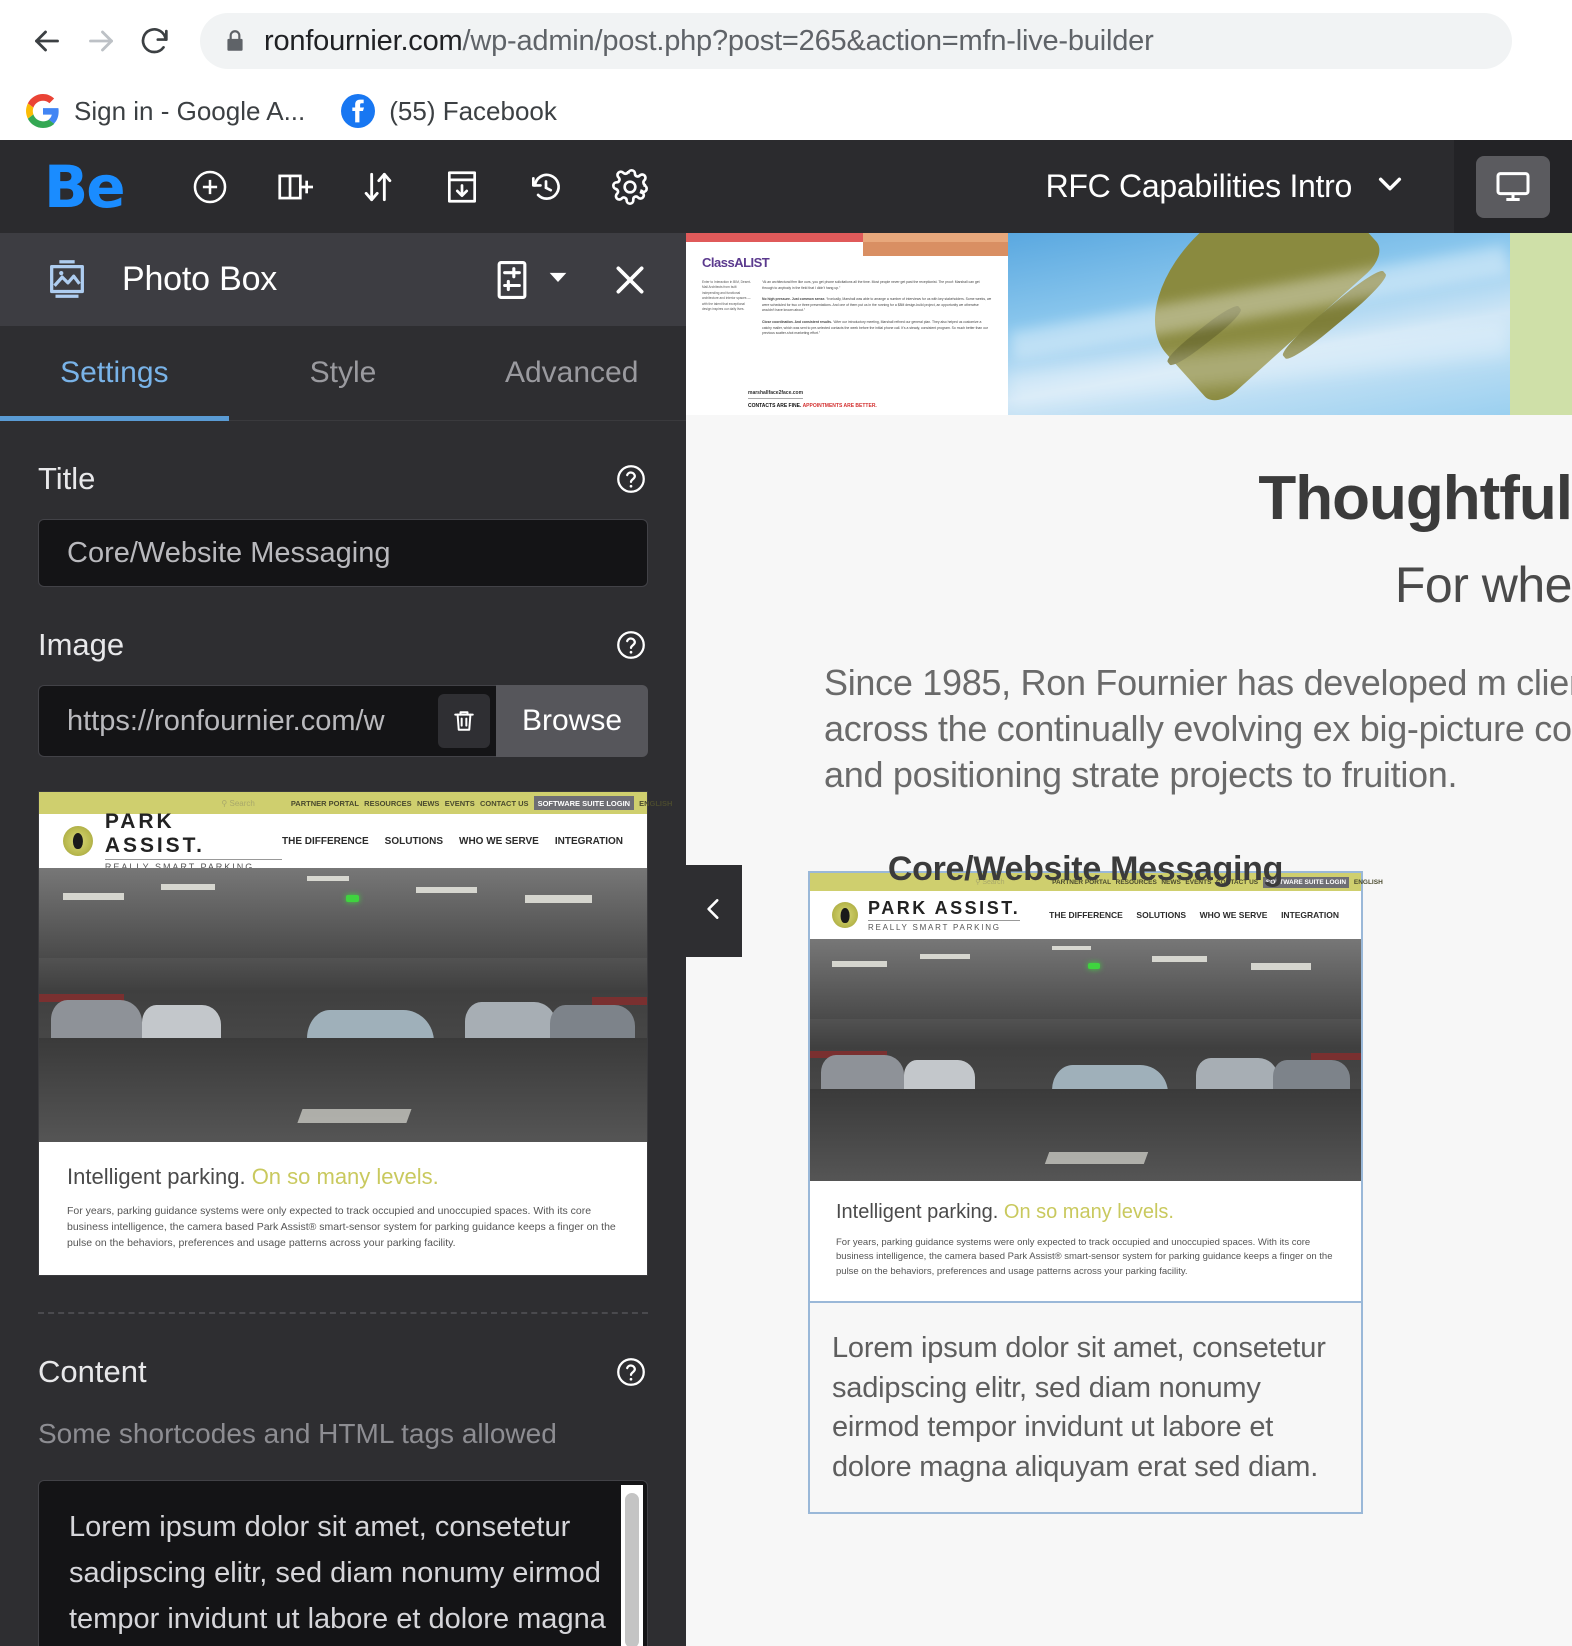 This screenshot has height=1646, width=1572. Describe the element at coordinates (67, 280) in the screenshot. I see `photo-box-icon` at that location.